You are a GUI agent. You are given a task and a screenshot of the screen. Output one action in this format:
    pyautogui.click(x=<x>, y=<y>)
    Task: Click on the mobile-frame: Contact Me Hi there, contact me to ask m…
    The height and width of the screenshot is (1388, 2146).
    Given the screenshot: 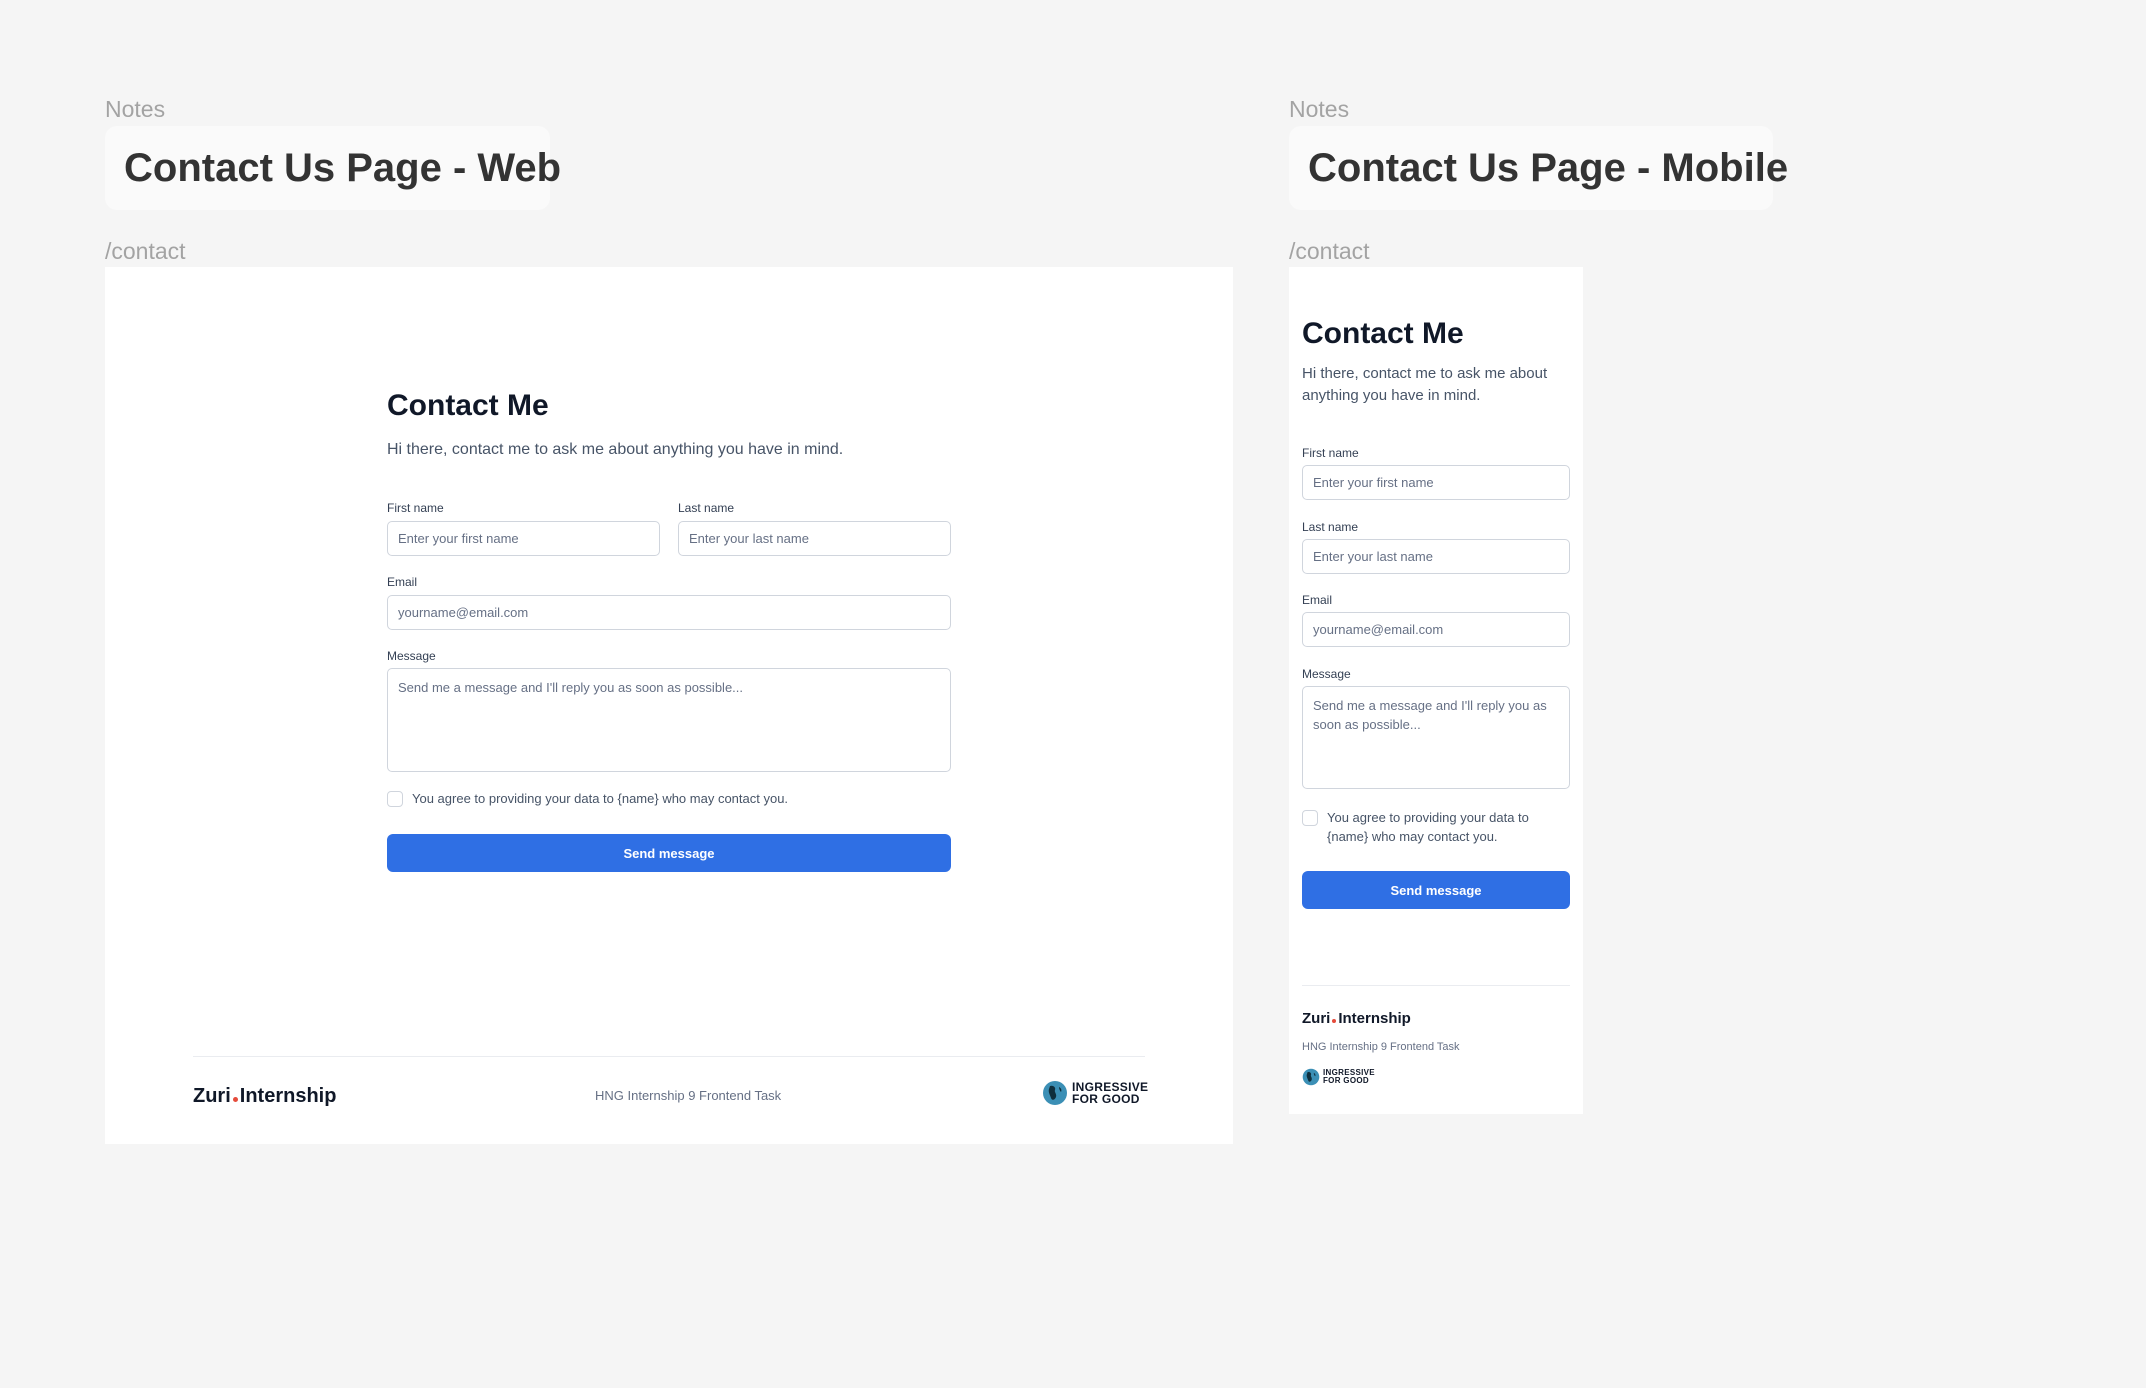 What is the action you would take?
    pyautogui.click(x=1436, y=690)
    